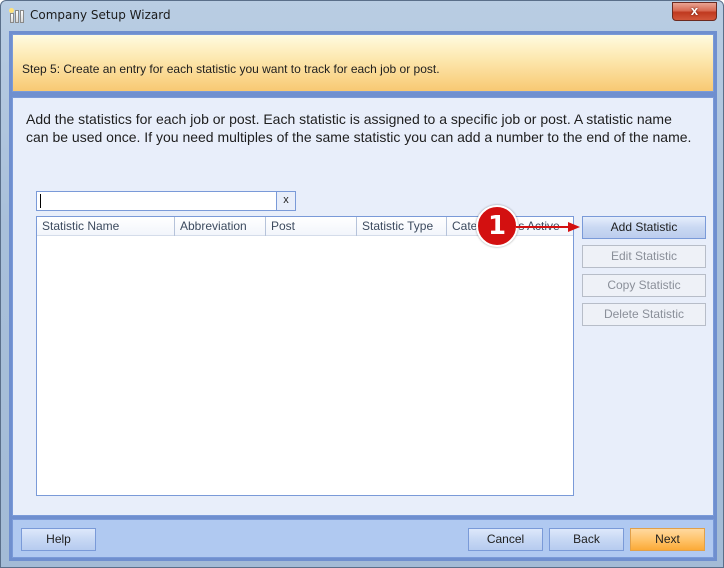 This screenshot has width=724, height=568. I want to click on text-caret, so click(40, 201).